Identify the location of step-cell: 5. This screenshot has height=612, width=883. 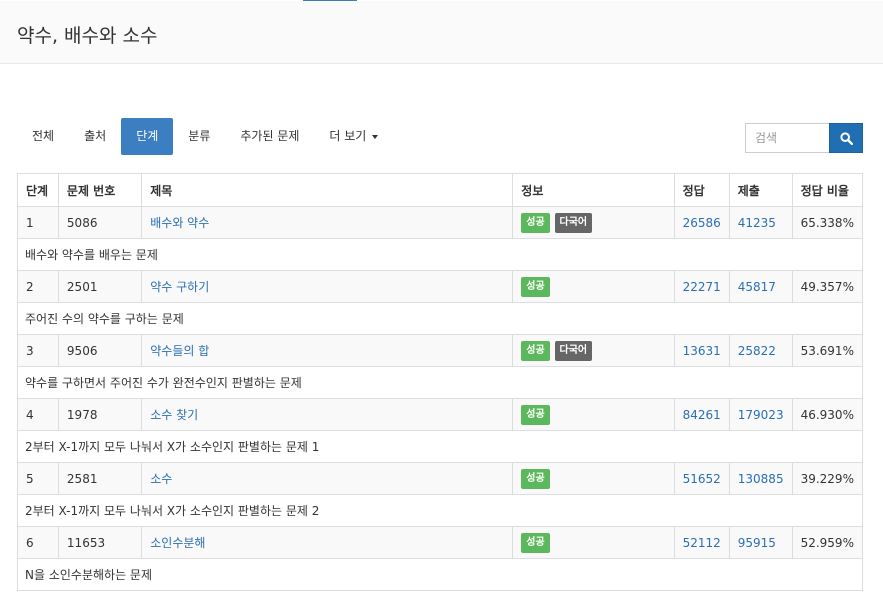
(38, 478).